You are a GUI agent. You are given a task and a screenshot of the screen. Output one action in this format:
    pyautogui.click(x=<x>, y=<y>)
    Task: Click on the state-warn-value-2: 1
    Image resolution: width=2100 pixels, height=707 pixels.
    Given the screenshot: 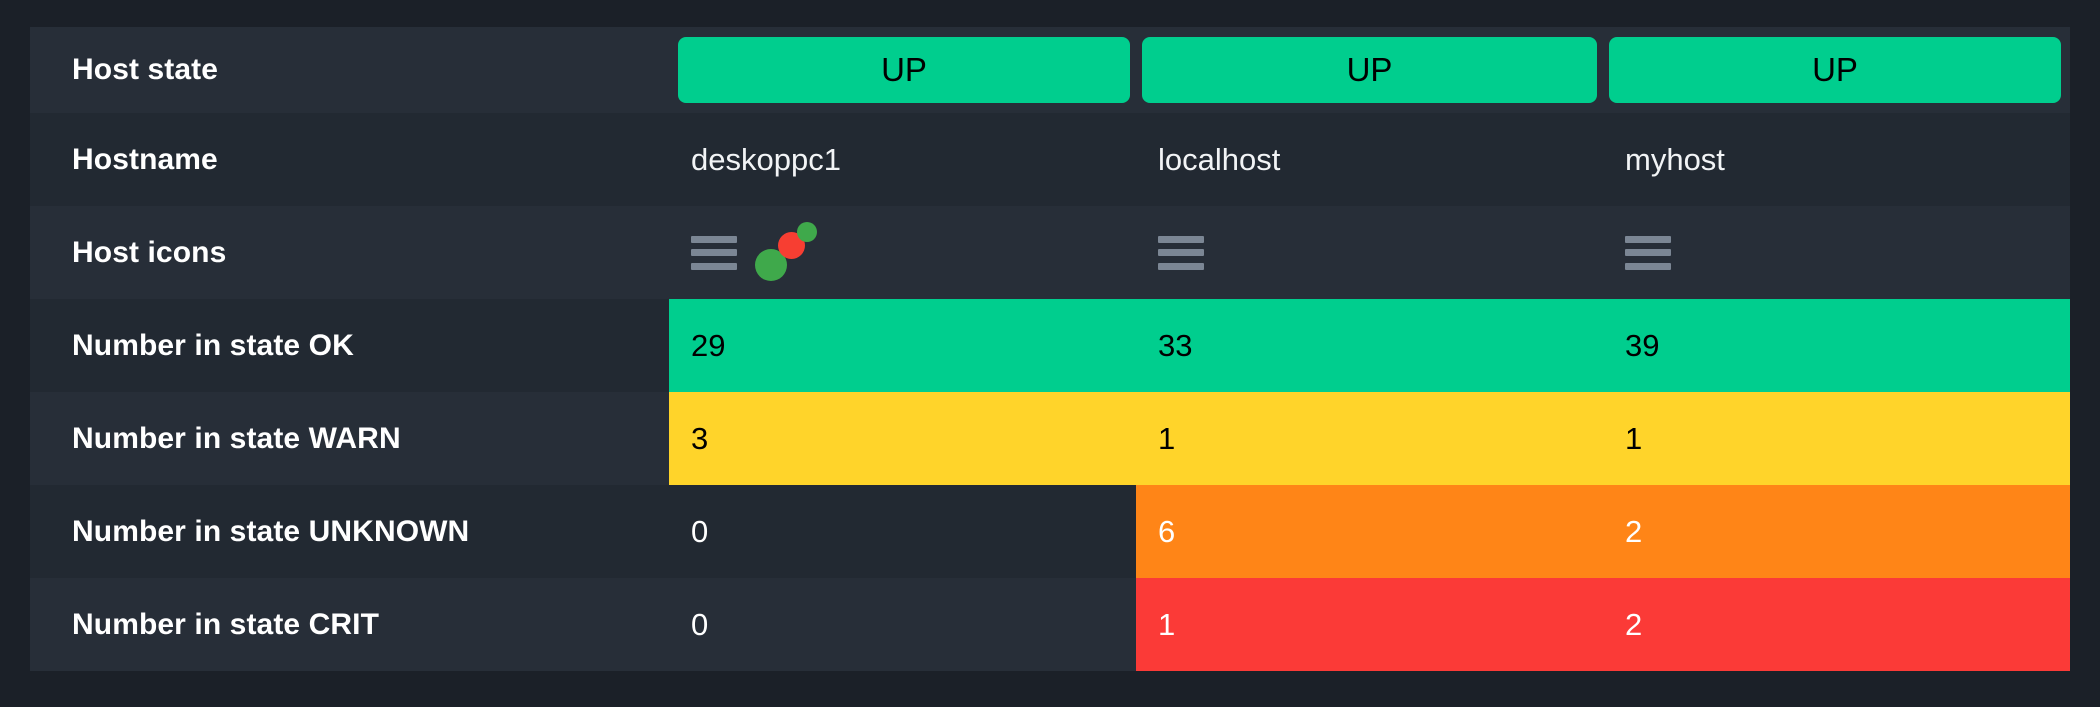 What is the action you would take?
    pyautogui.click(x=1369, y=438)
    